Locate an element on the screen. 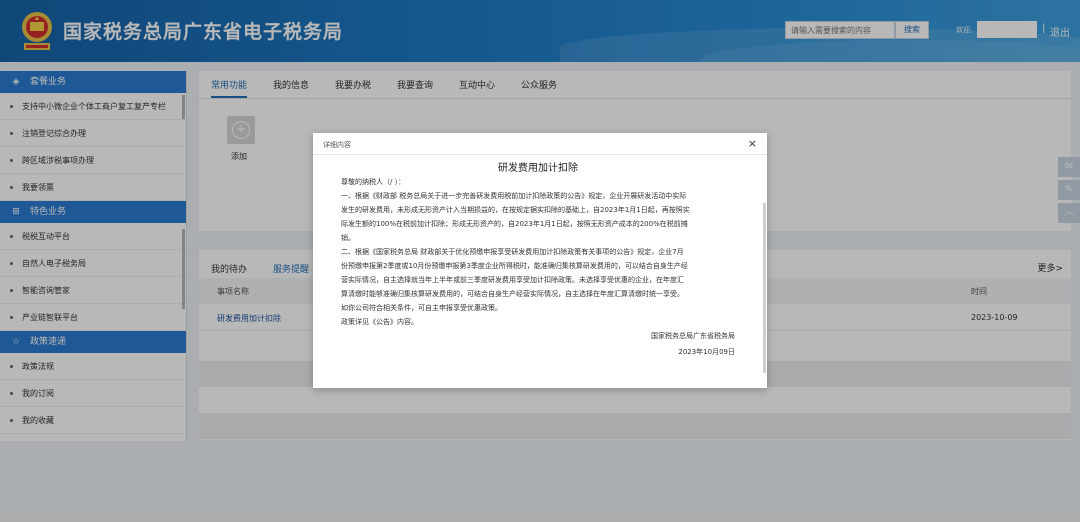  modal-scrollbar is located at coordinates (764, 288).